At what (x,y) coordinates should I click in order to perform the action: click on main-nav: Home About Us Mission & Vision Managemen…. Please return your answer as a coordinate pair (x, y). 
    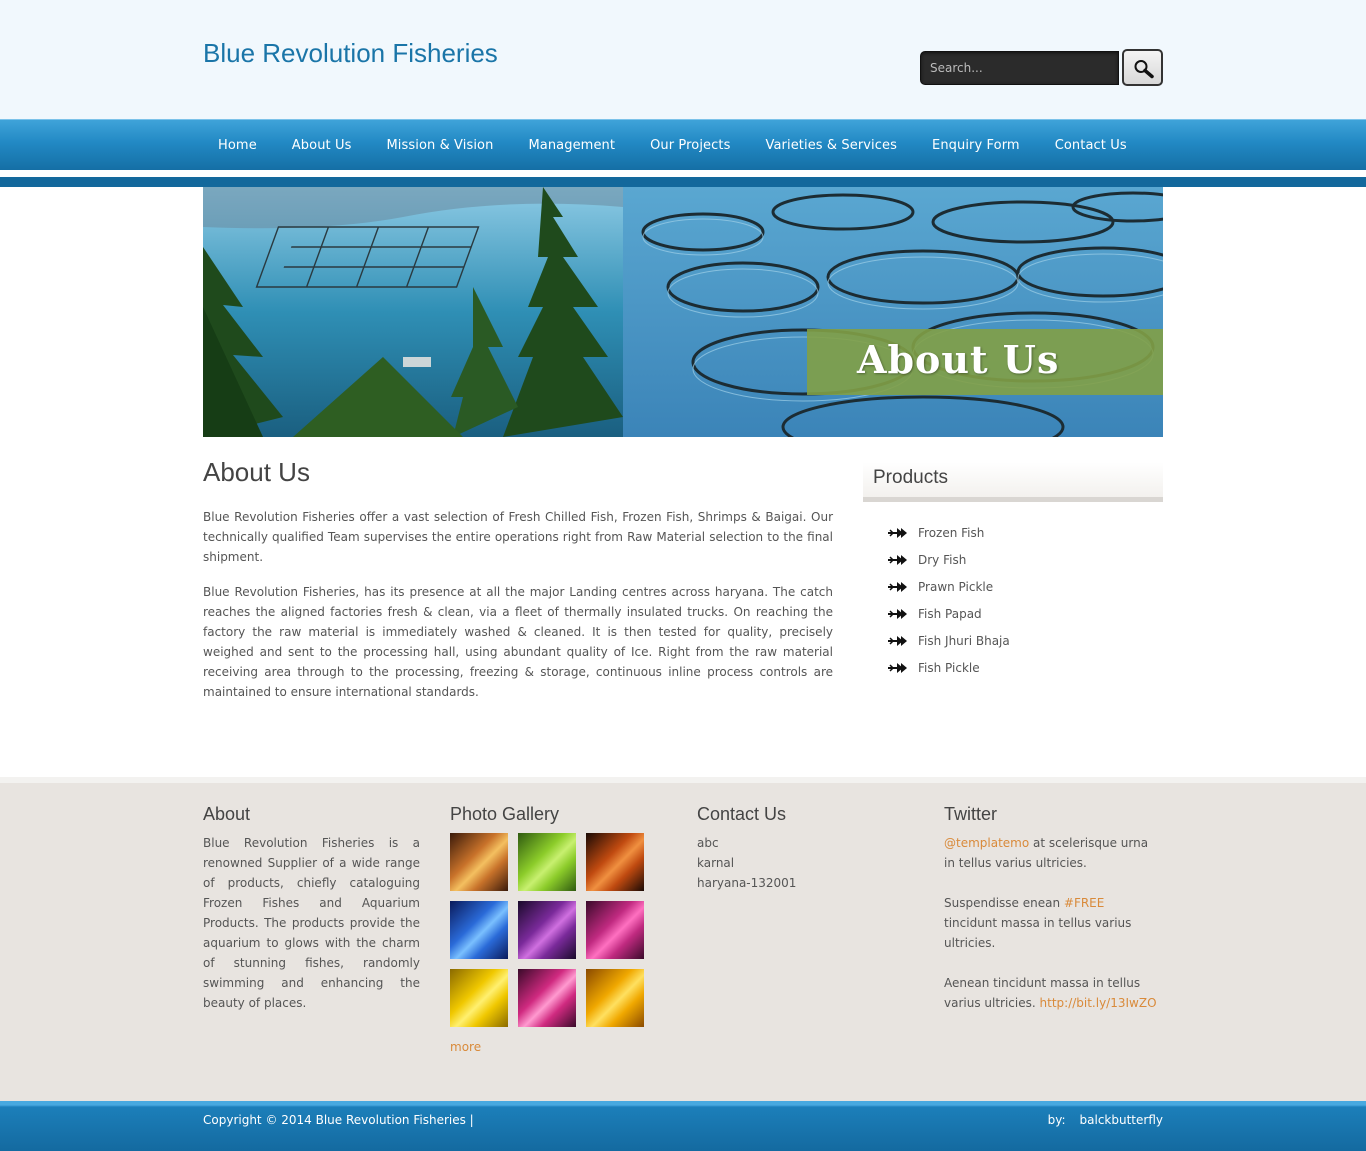
    Looking at the image, I should click on (683, 144).